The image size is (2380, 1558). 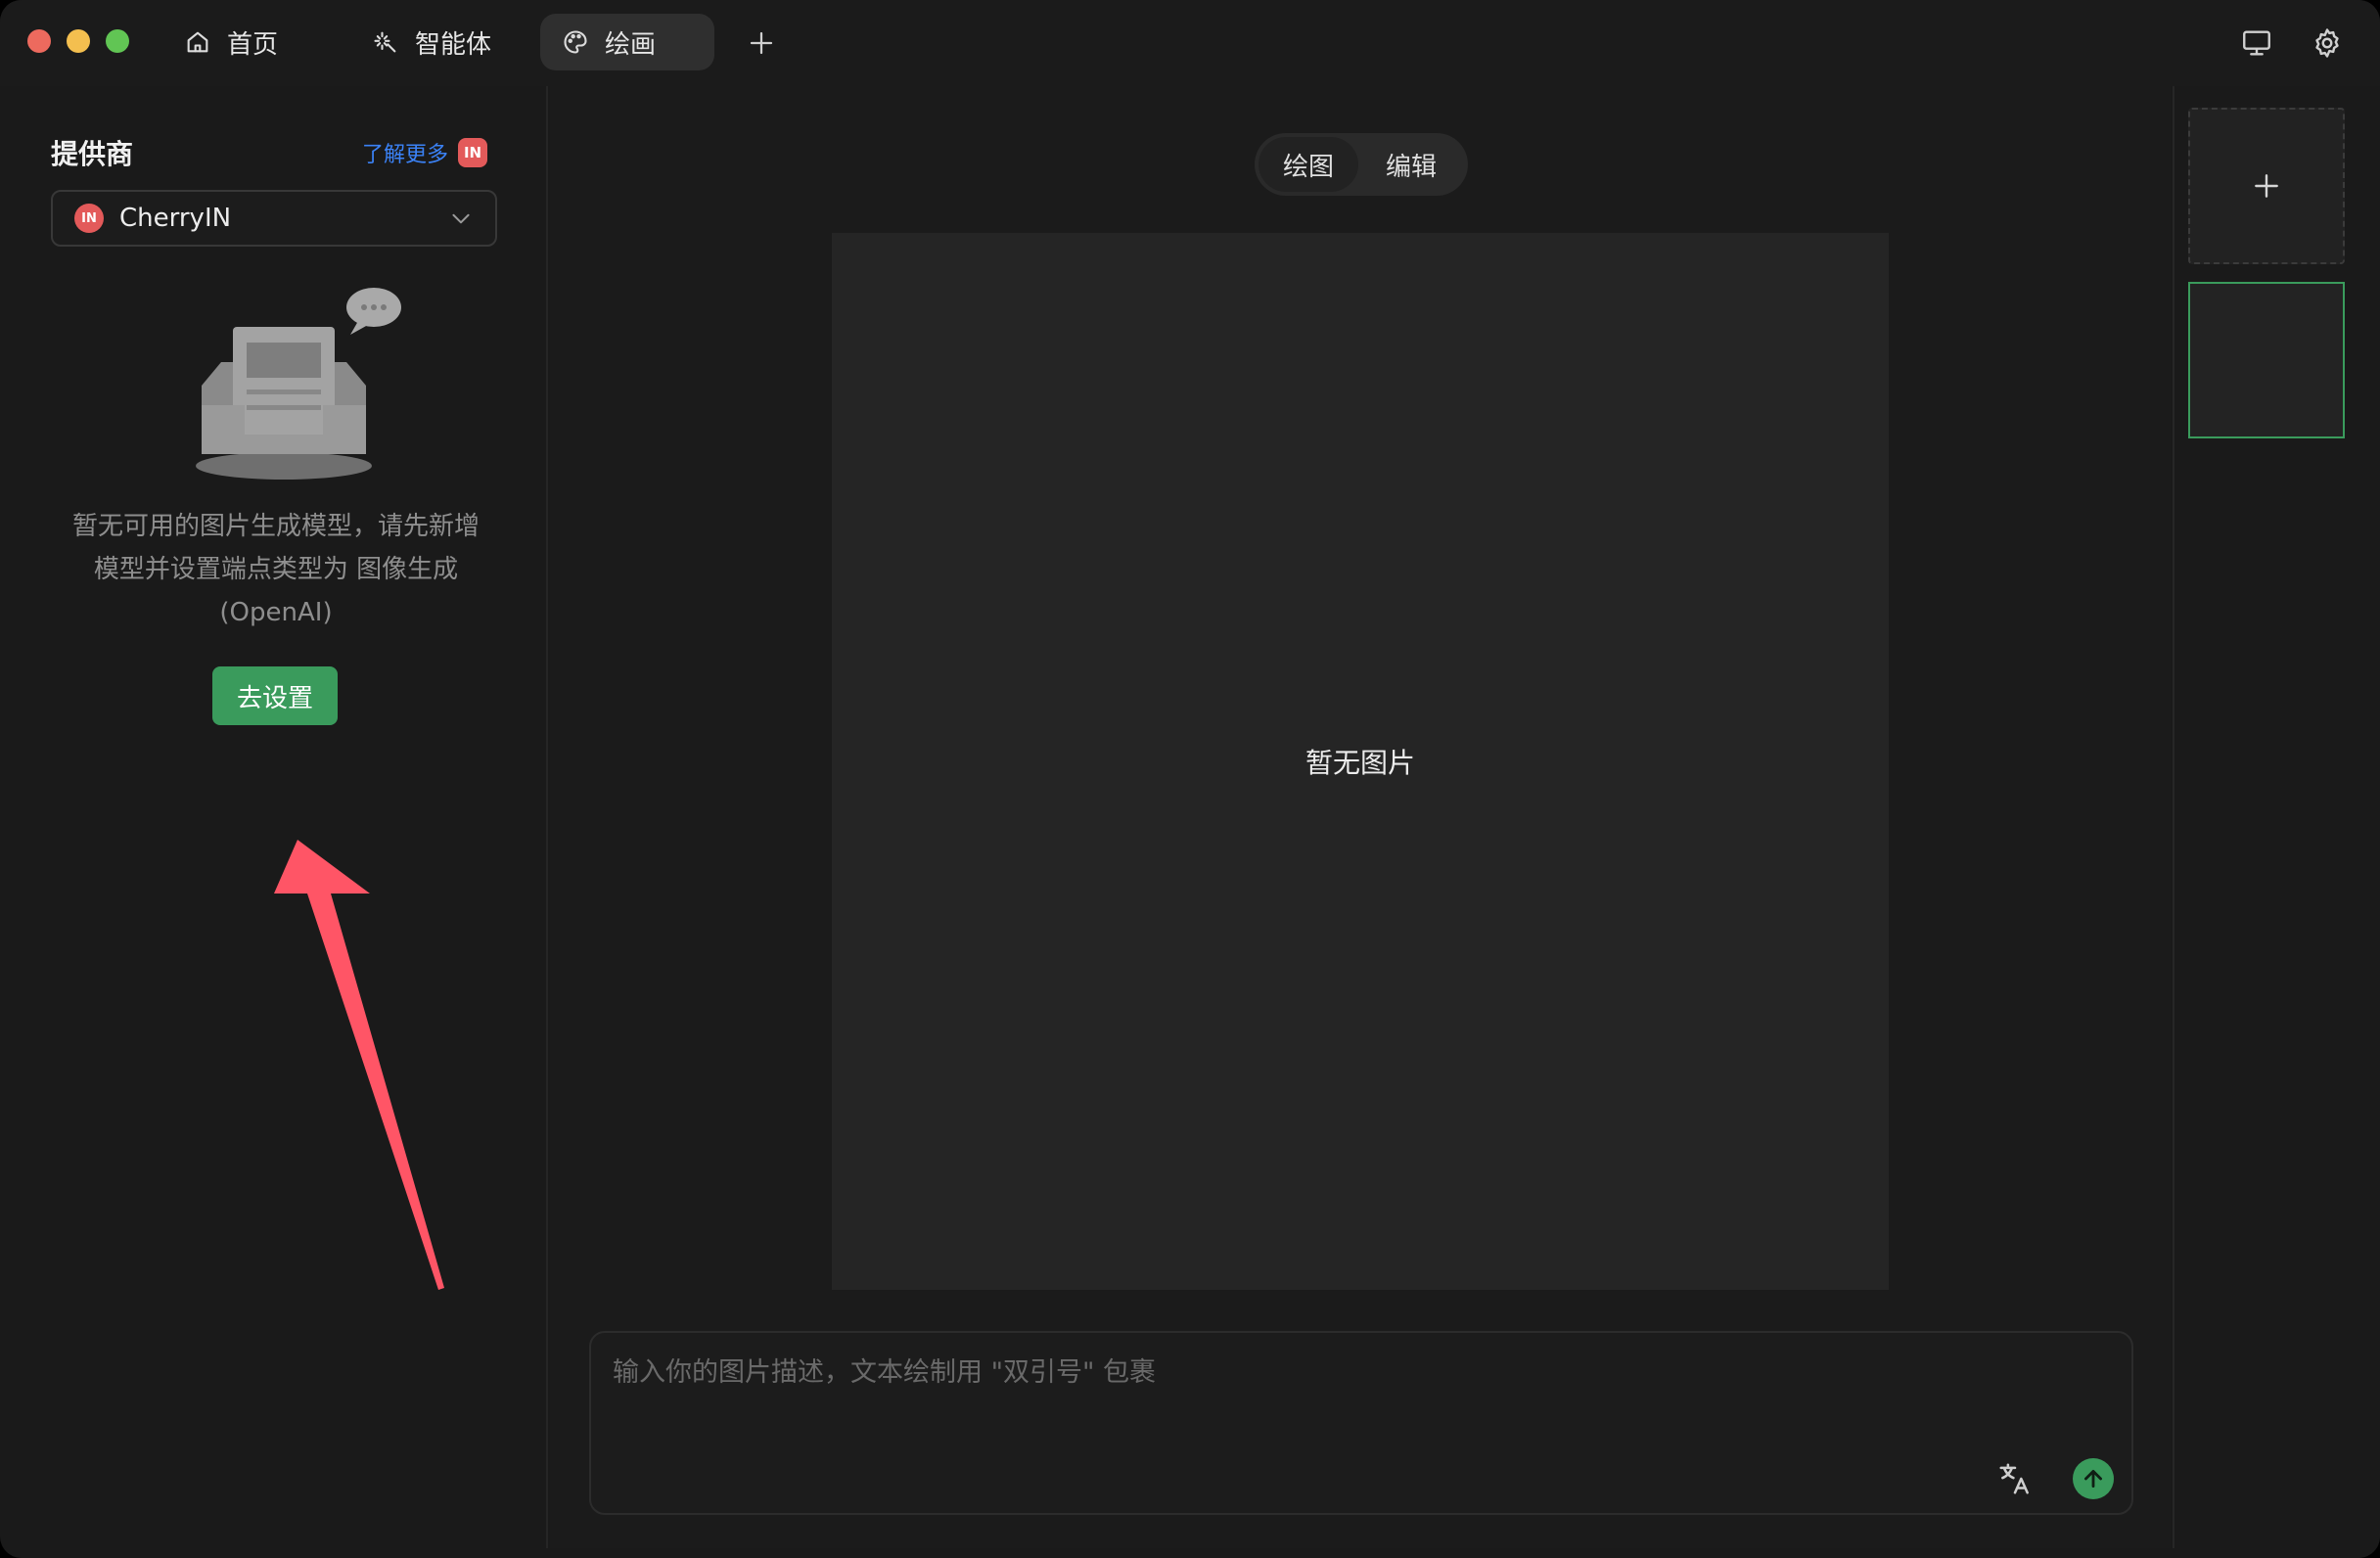 What do you see at coordinates (1347, 1373) in the screenshot?
I see `prompt-input` at bounding box center [1347, 1373].